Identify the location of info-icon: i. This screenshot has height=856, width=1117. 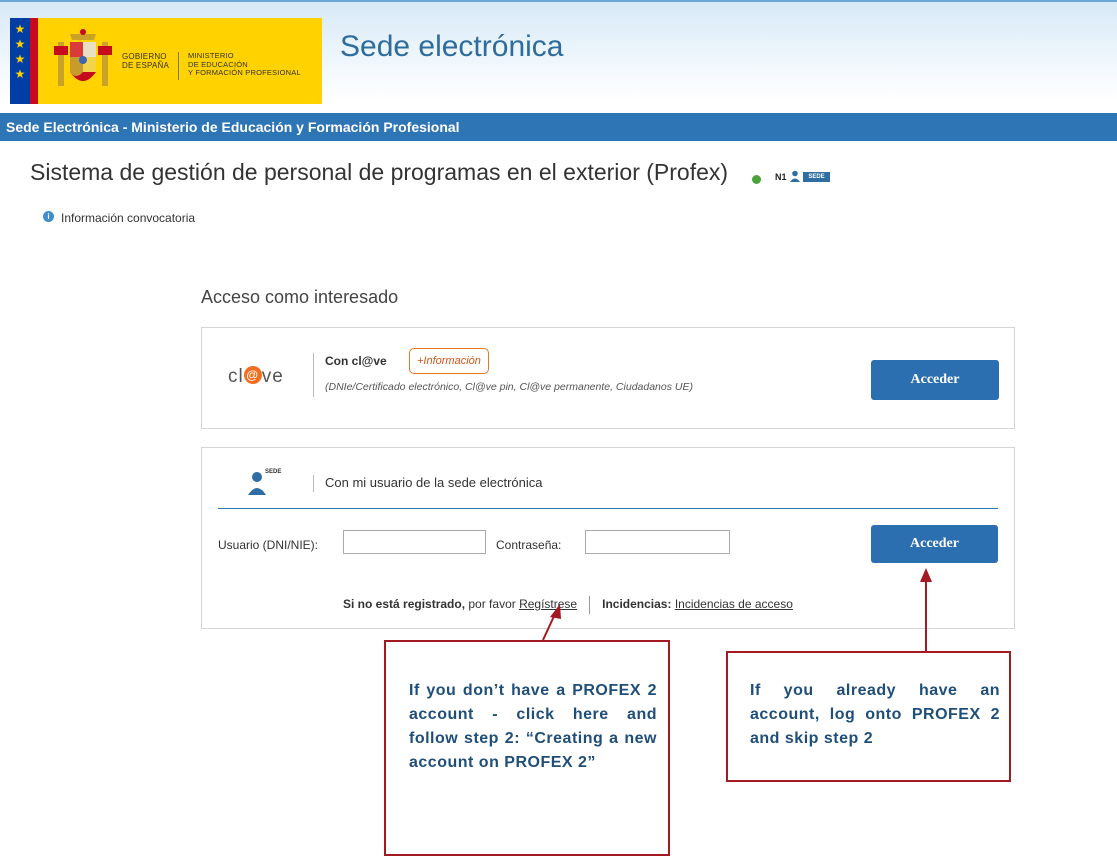
(48, 216).